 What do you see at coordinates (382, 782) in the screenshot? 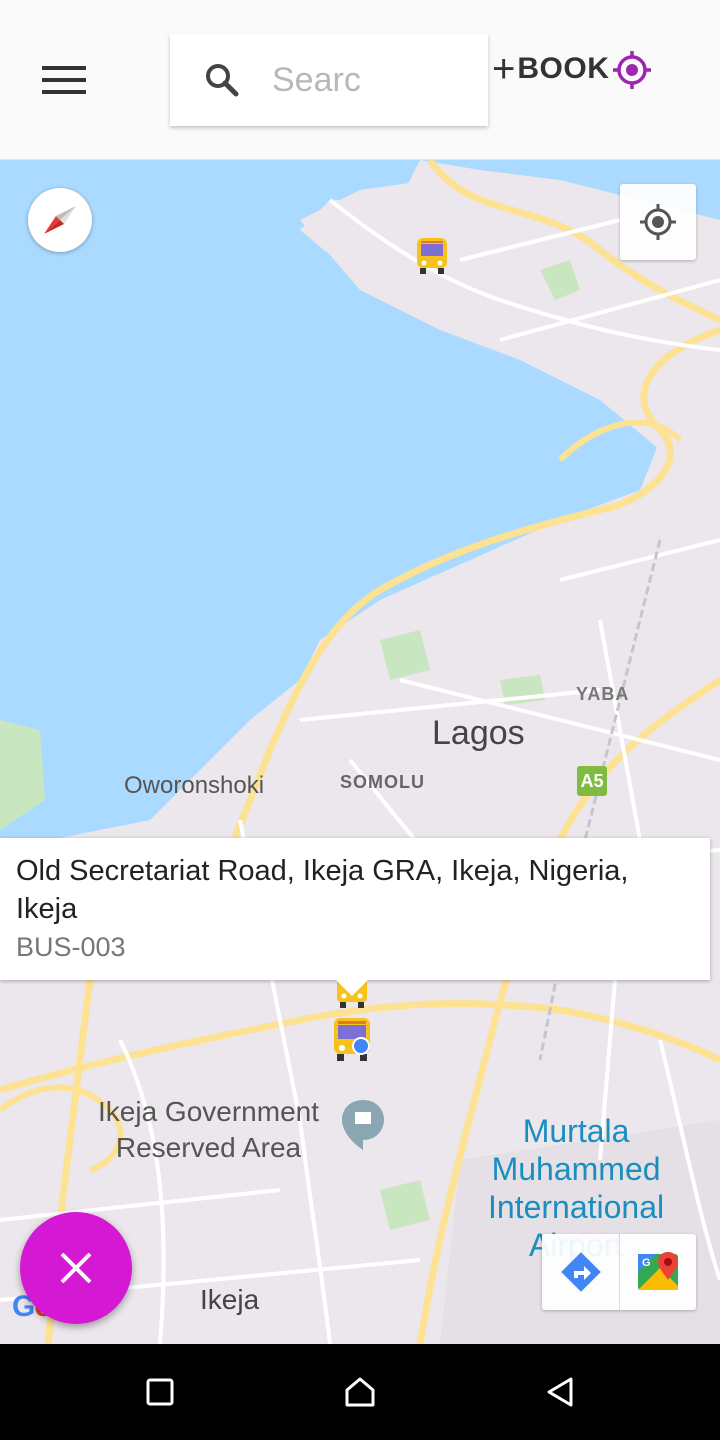
I see `map-label-somolu: SOMOLU` at bounding box center [382, 782].